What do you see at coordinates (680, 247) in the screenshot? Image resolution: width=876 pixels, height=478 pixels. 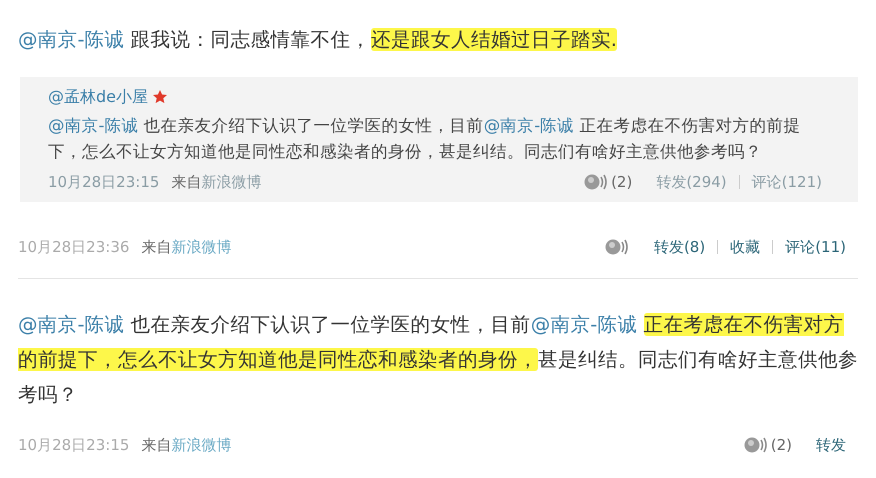 I see `action-link: 转发(8)` at bounding box center [680, 247].